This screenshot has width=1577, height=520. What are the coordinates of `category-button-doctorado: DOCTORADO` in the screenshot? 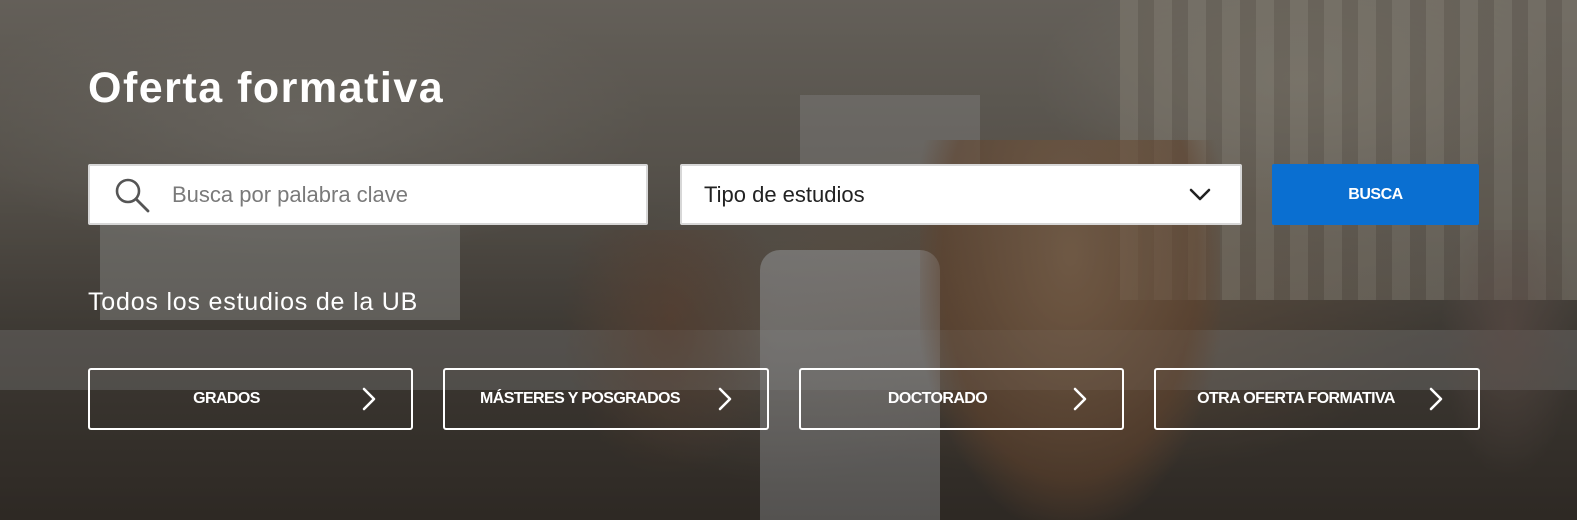 It's located at (961, 399).